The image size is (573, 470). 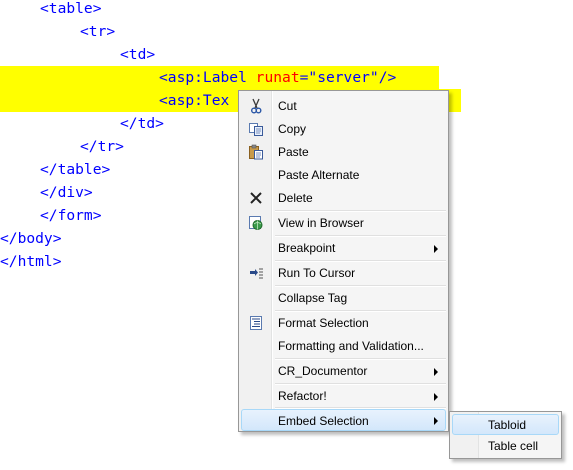 I want to click on run-to-cursor-icon, so click(x=256, y=273).